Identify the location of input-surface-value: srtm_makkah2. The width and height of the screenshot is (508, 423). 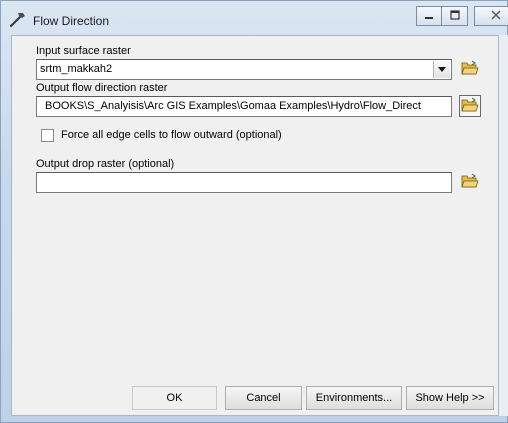
(76, 69).